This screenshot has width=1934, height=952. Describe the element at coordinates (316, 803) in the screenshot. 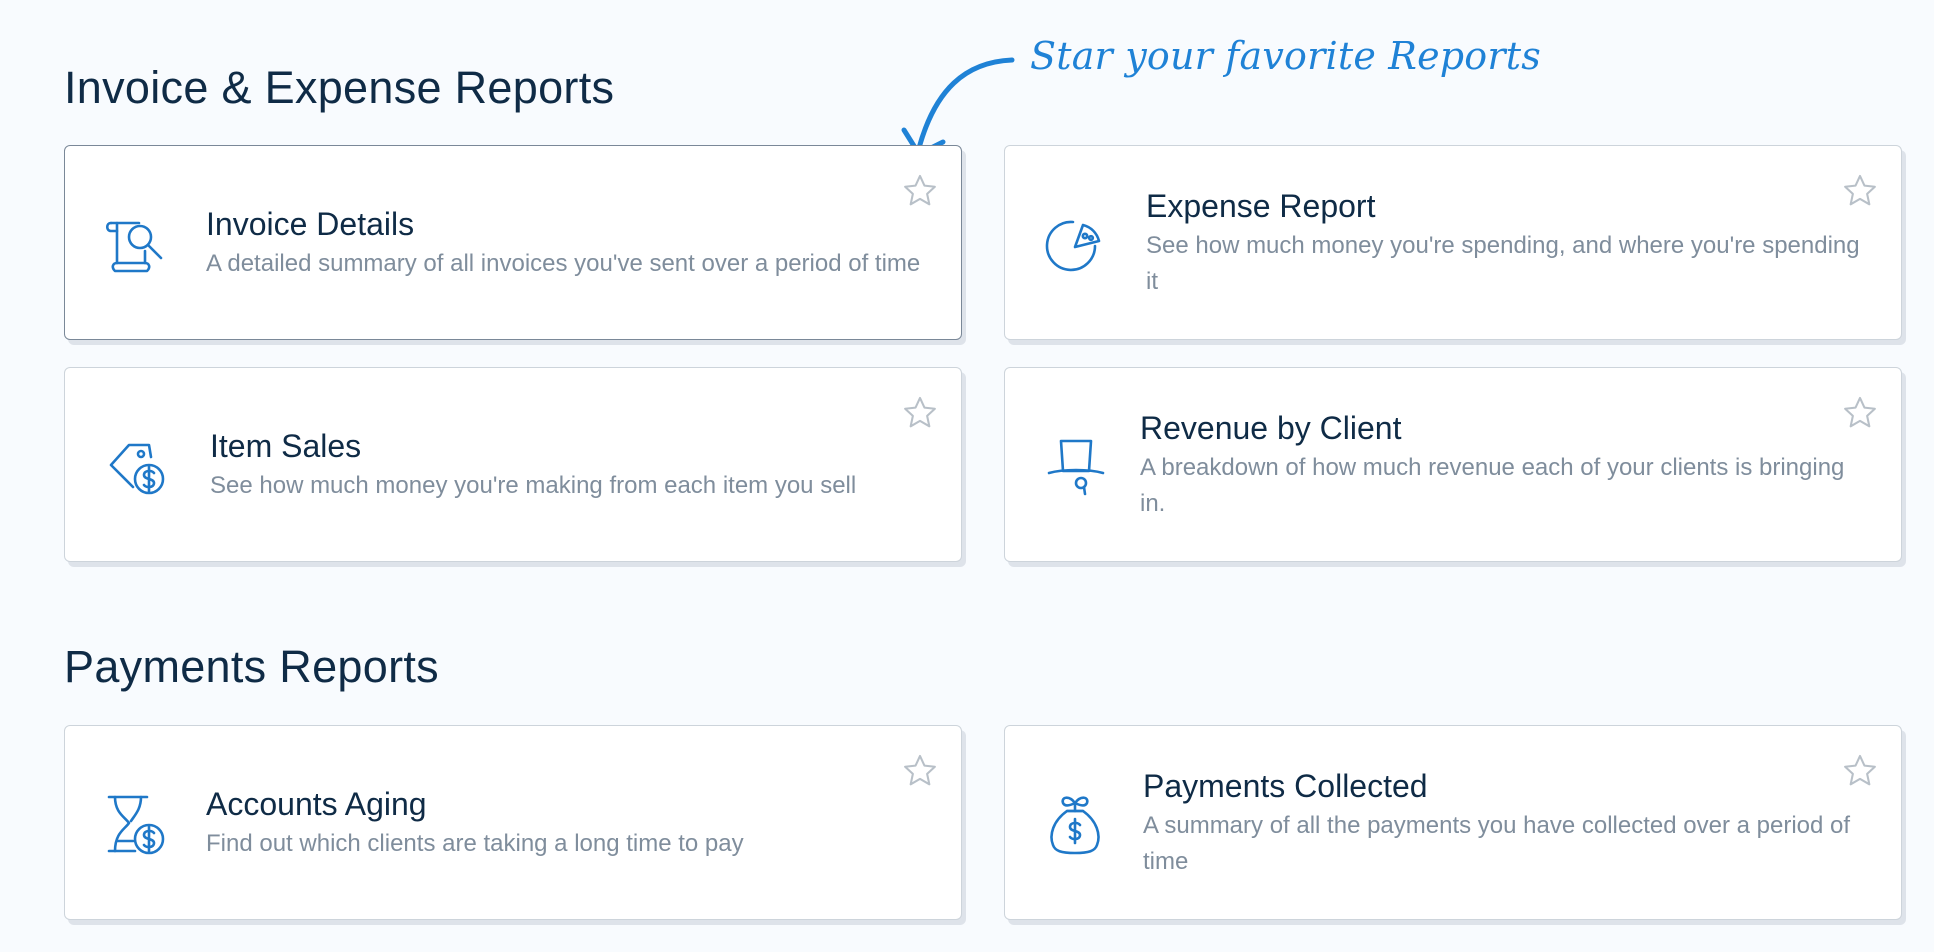

I see `card-title: Accounts Aging` at that location.